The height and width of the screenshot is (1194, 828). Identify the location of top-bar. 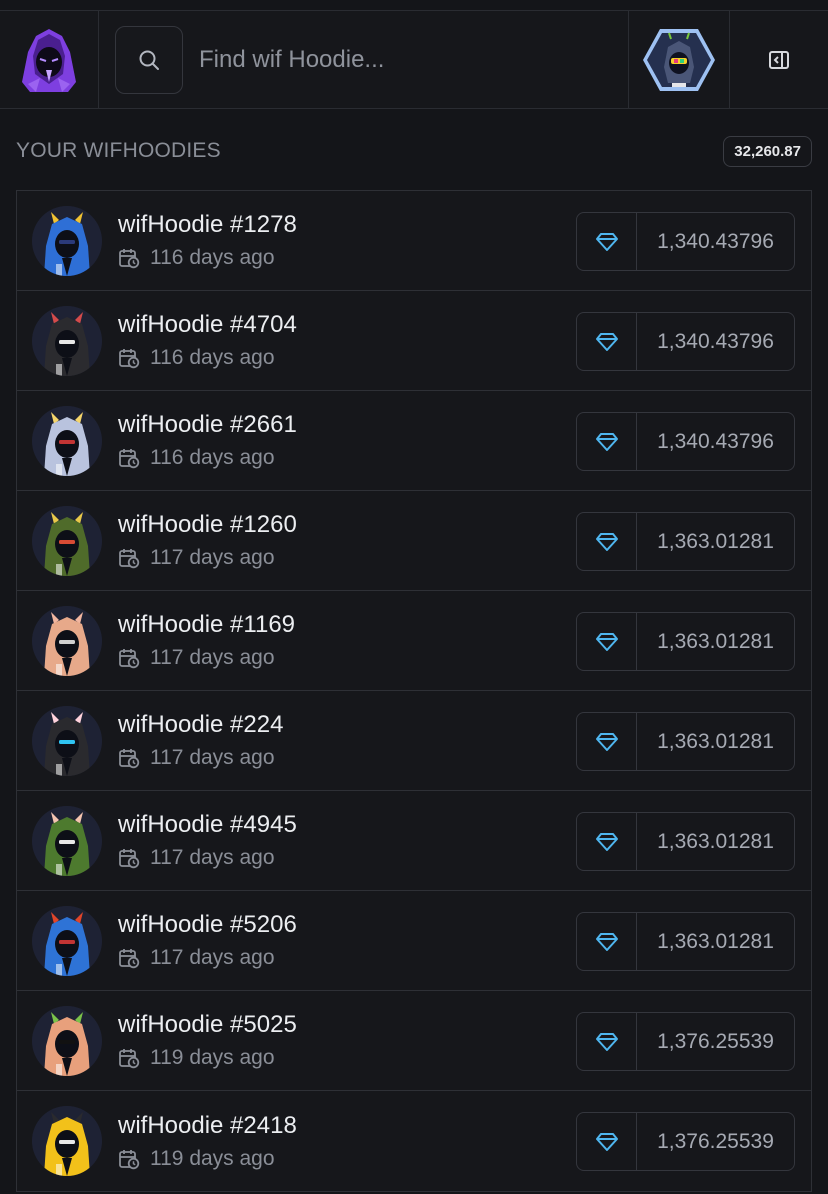
(414, 59).